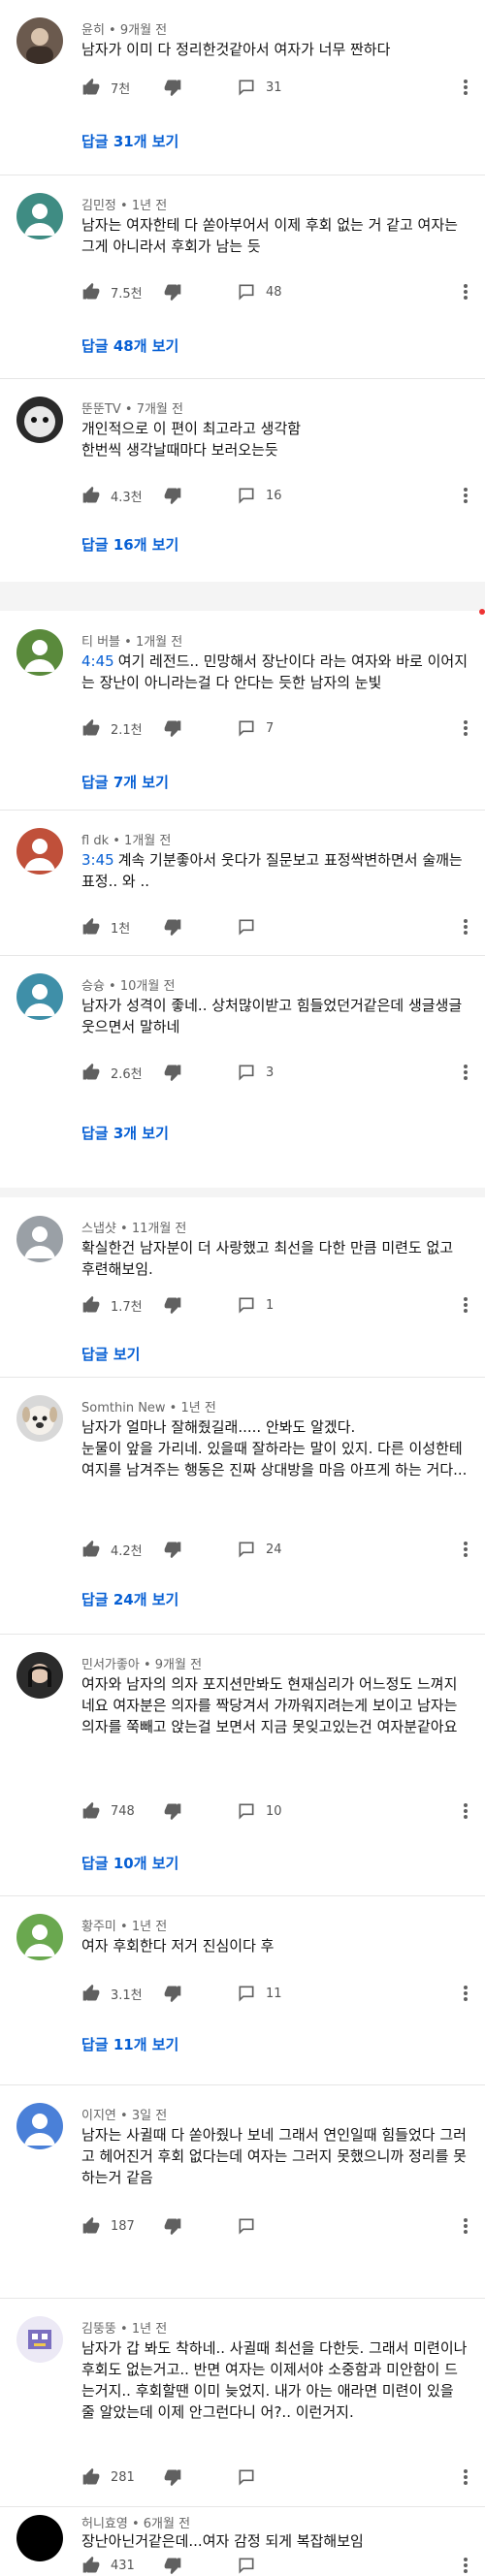 The width and height of the screenshot is (485, 2576). I want to click on like-button: 187, so click(108, 2226).